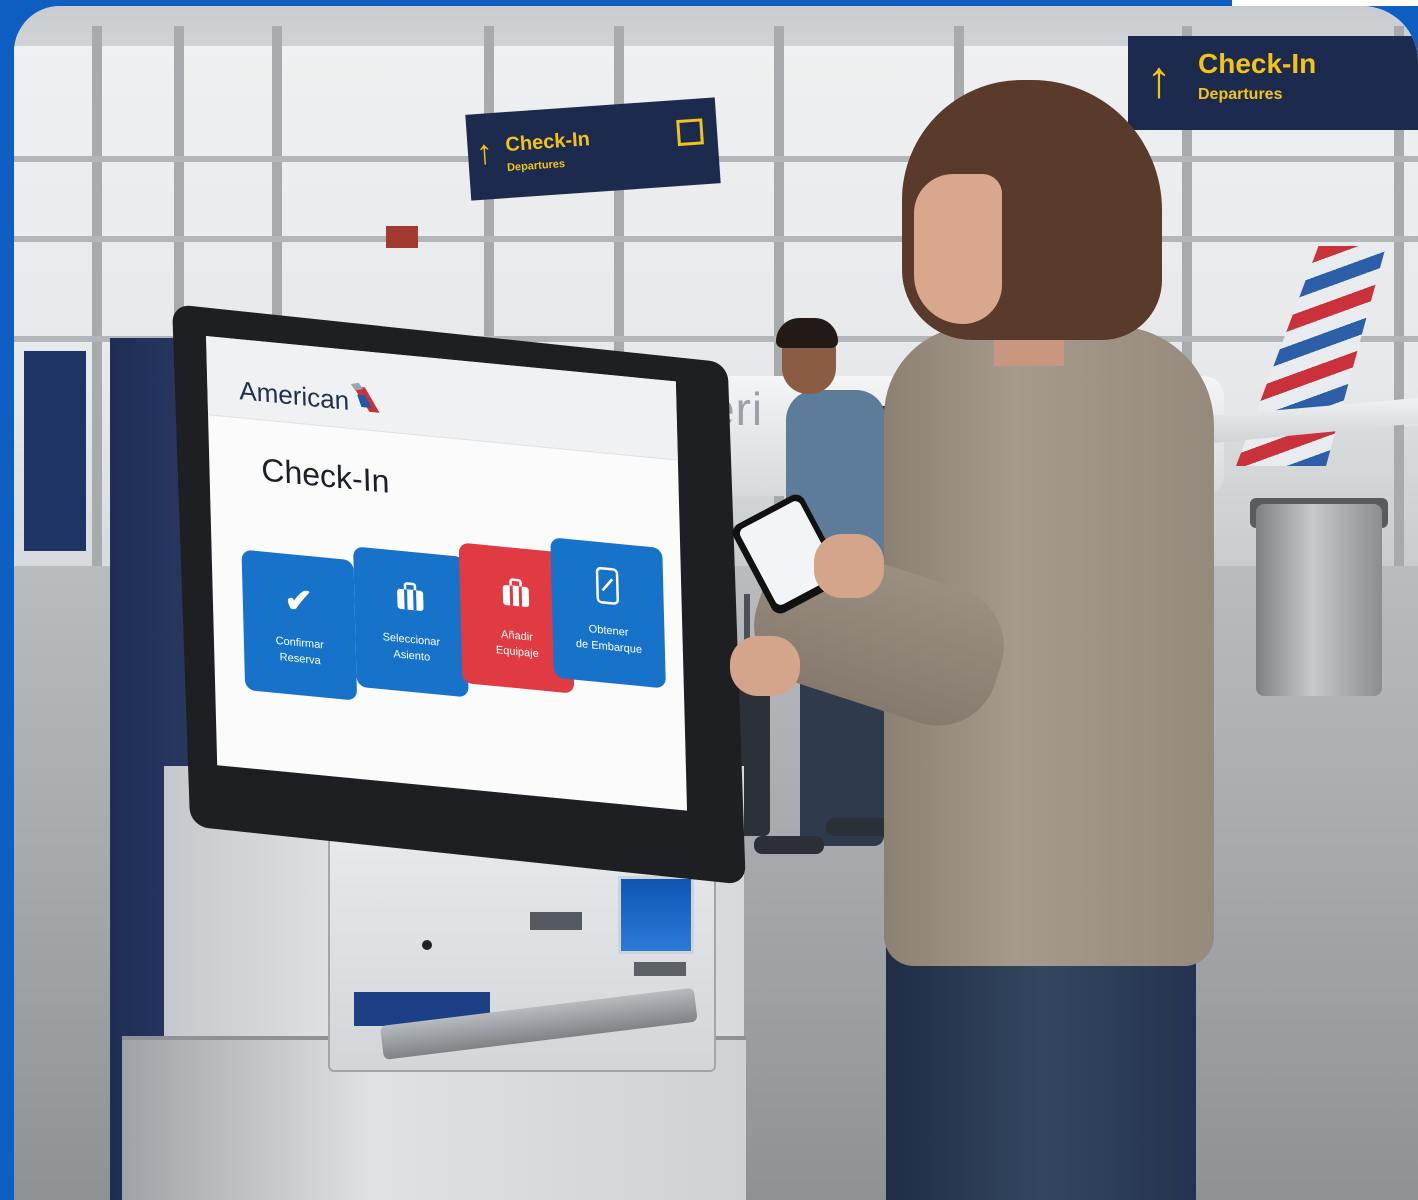 The image size is (1418, 1200). I want to click on traveler-hair, so click(807, 333).